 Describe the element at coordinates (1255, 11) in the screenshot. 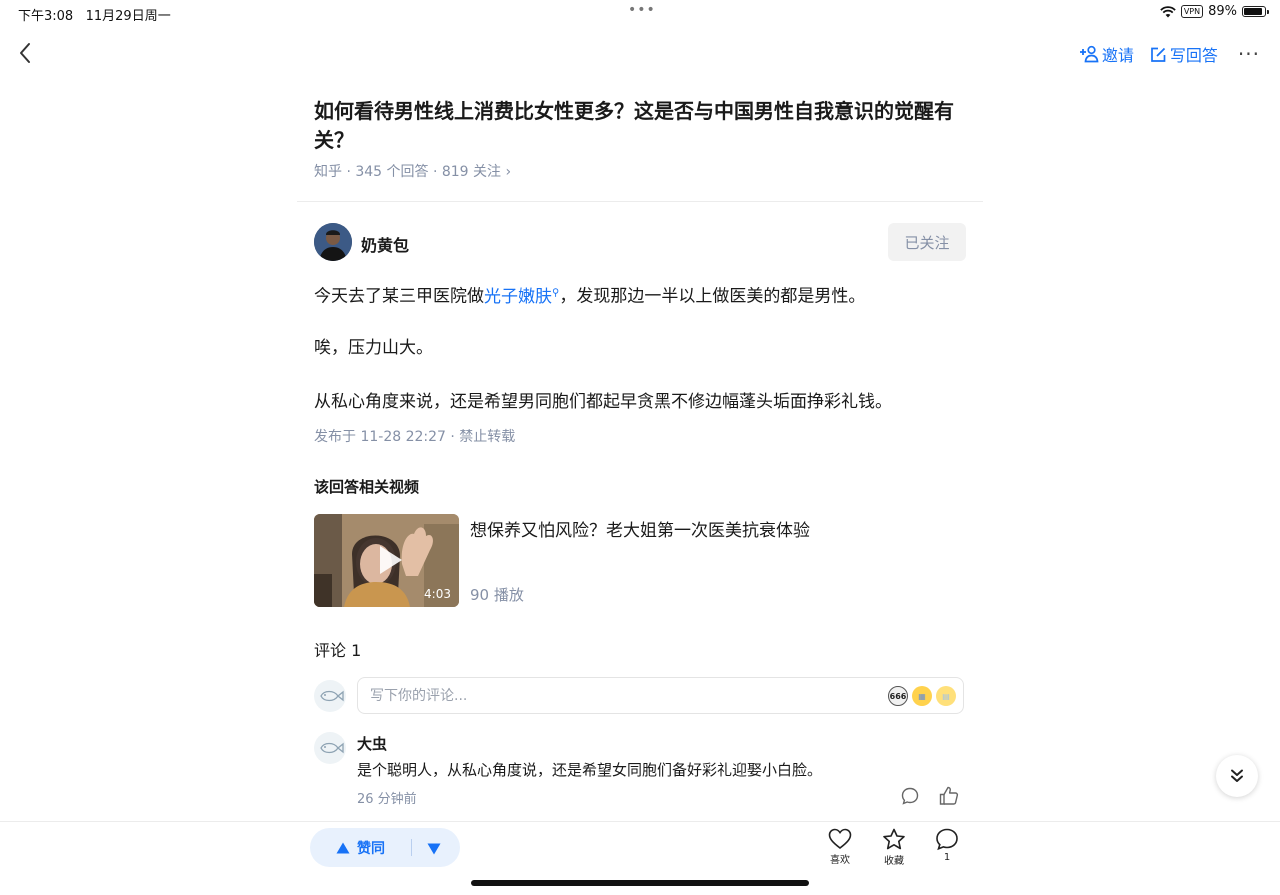

I see `battery-icon` at that location.